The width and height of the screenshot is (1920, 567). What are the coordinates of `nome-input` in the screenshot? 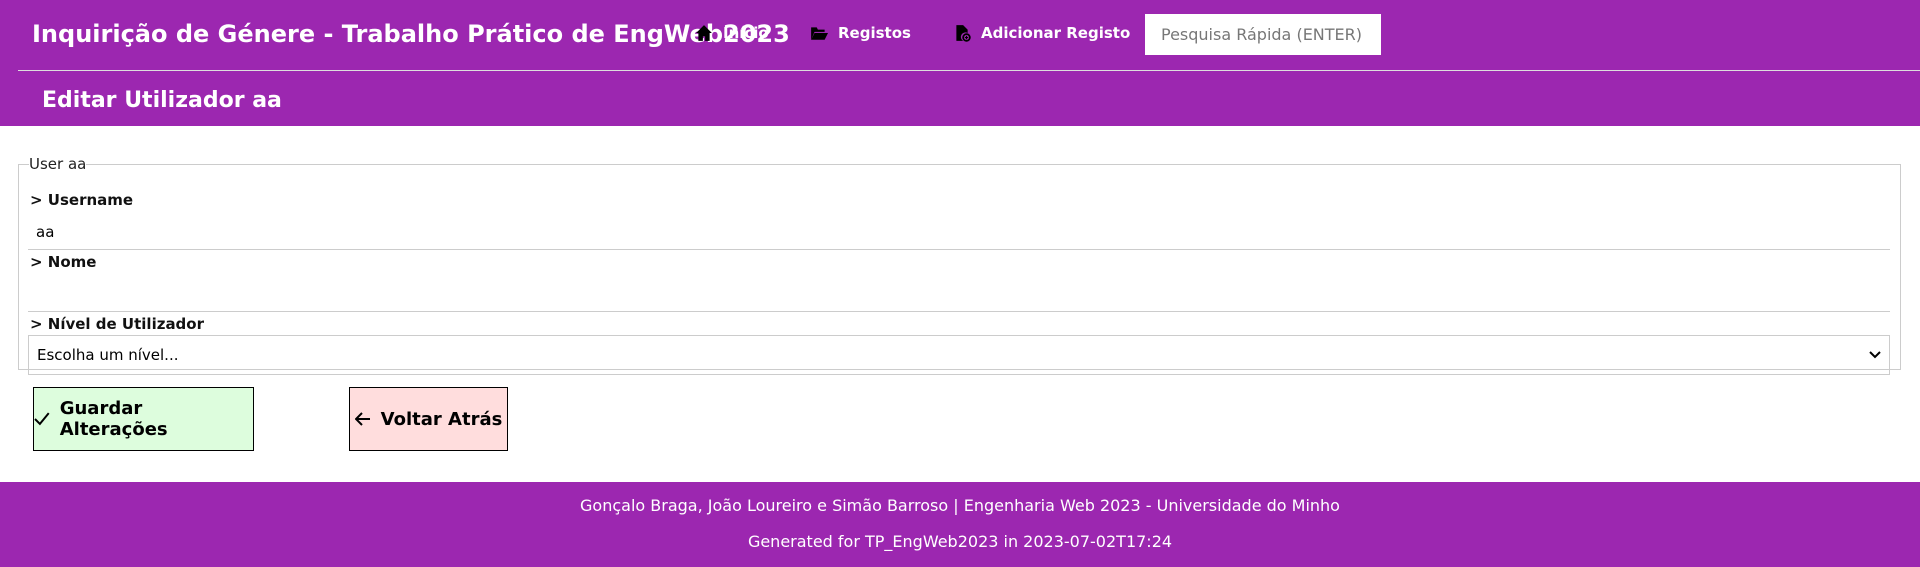 It's located at (959, 294).